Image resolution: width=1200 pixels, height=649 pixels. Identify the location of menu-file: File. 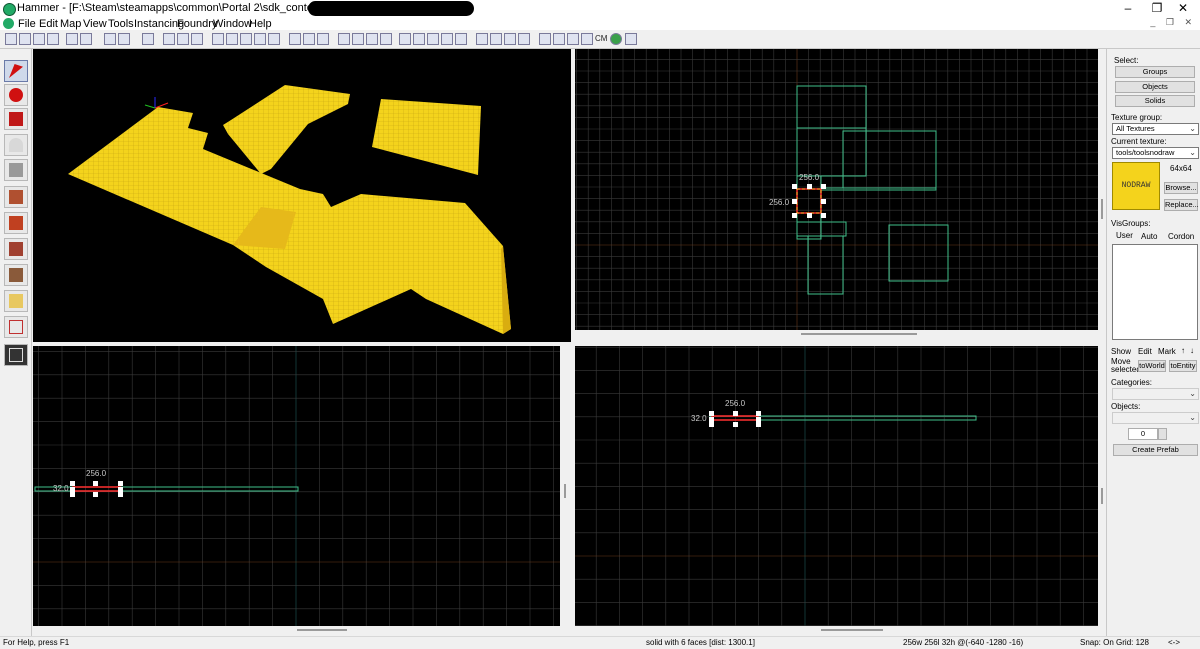
(27, 24).